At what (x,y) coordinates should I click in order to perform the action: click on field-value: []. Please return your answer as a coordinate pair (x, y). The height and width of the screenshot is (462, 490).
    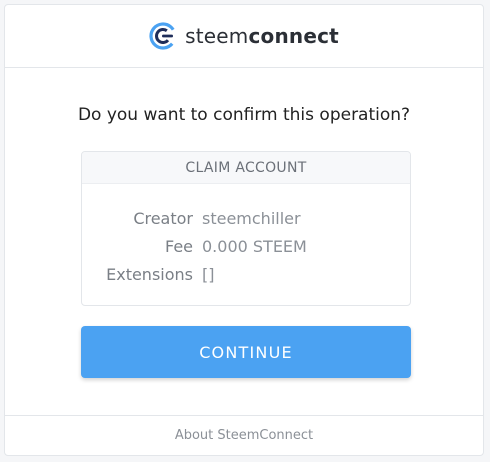
    Looking at the image, I should click on (208, 274).